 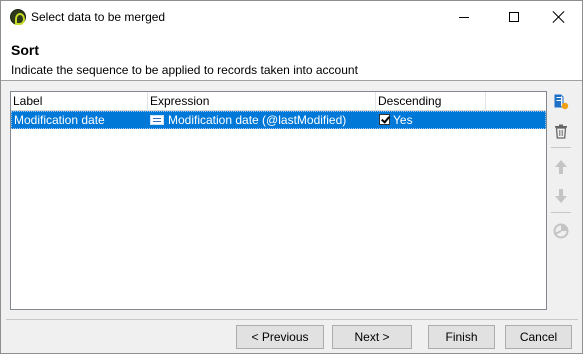 I want to click on add-sort-icon, so click(x=561, y=102).